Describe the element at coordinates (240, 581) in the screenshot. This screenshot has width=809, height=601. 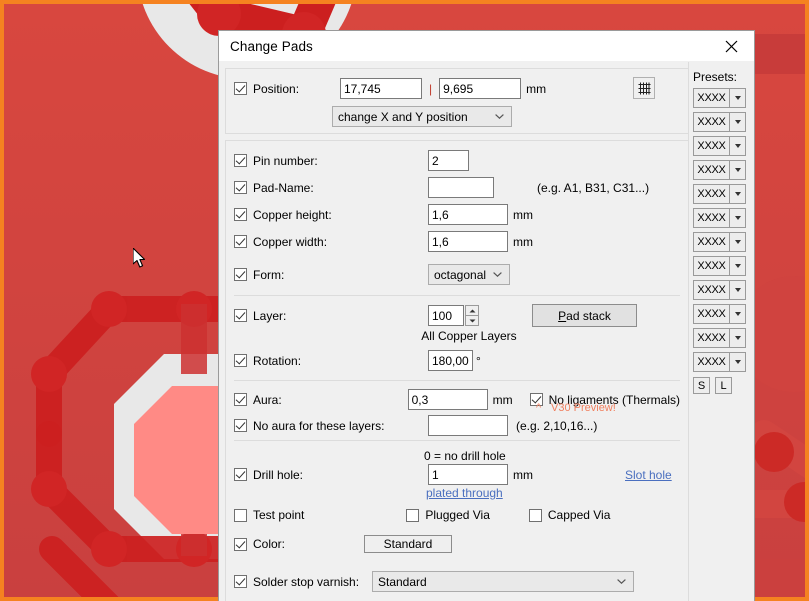
I see `solder-stop-checkbox` at that location.